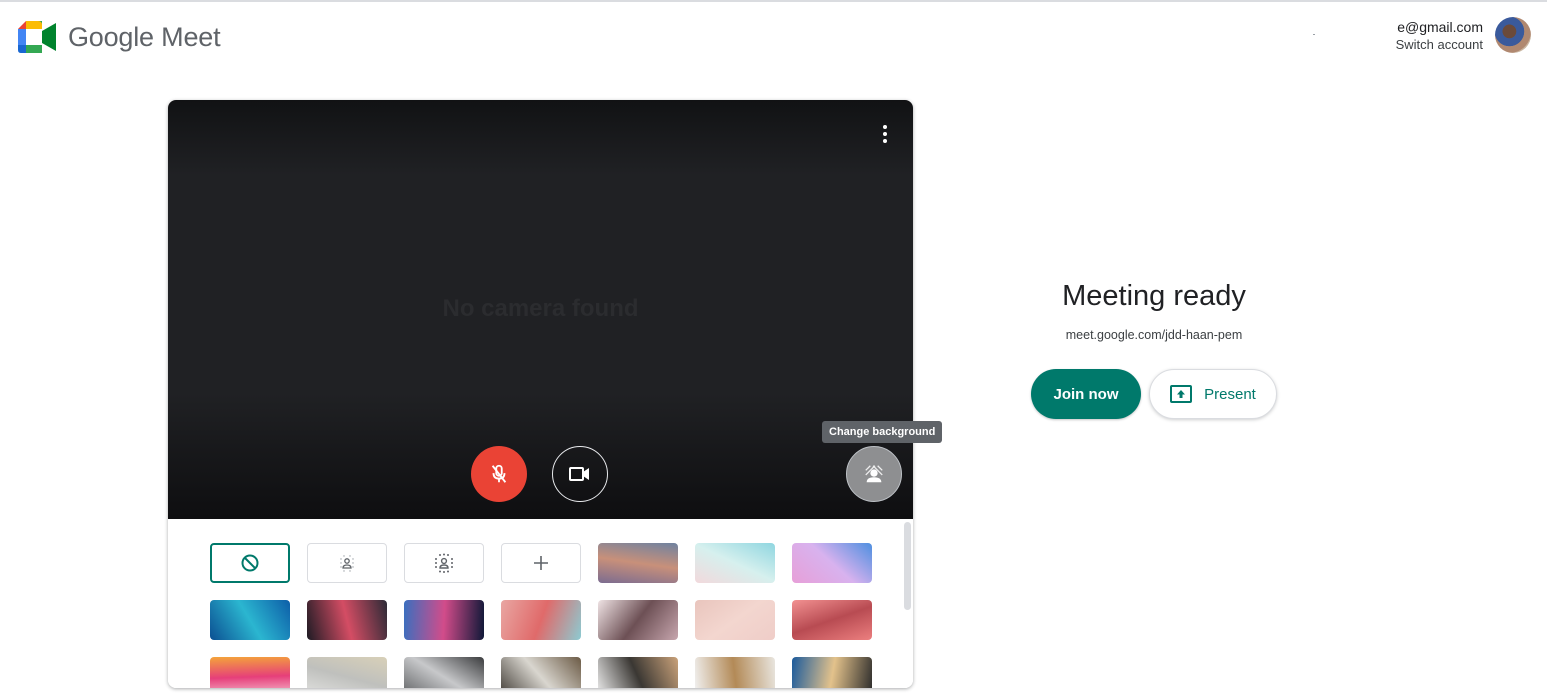 The width and height of the screenshot is (1547, 700). I want to click on no-camera-text: No camera found, so click(540, 308).